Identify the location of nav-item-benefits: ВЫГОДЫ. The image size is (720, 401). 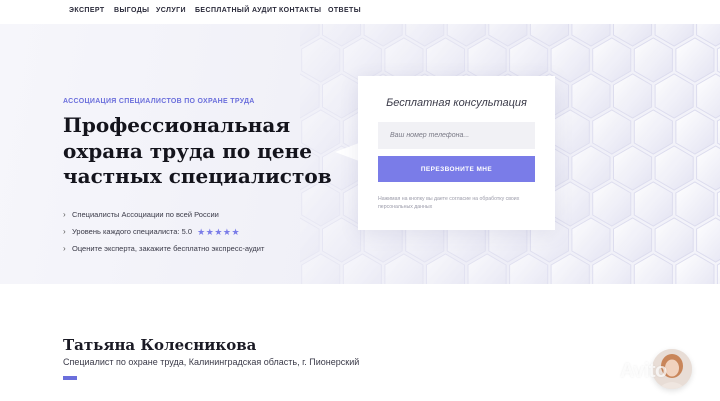
(131, 10).